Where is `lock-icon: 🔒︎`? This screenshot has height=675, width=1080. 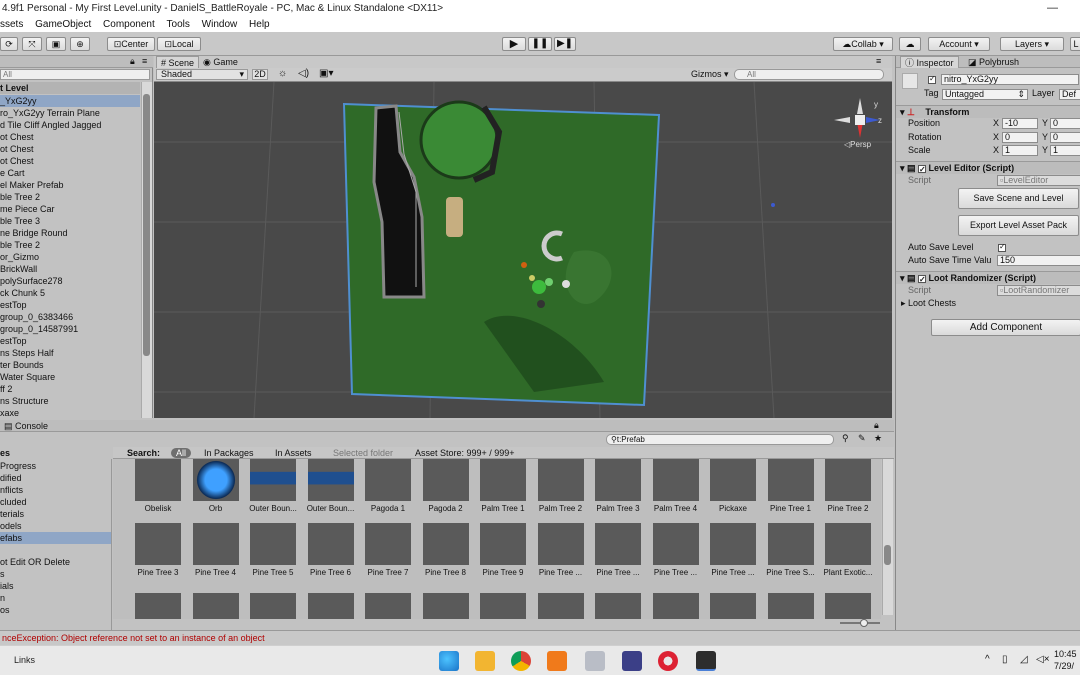
lock-icon: 🔒︎ is located at coordinates (132, 61).